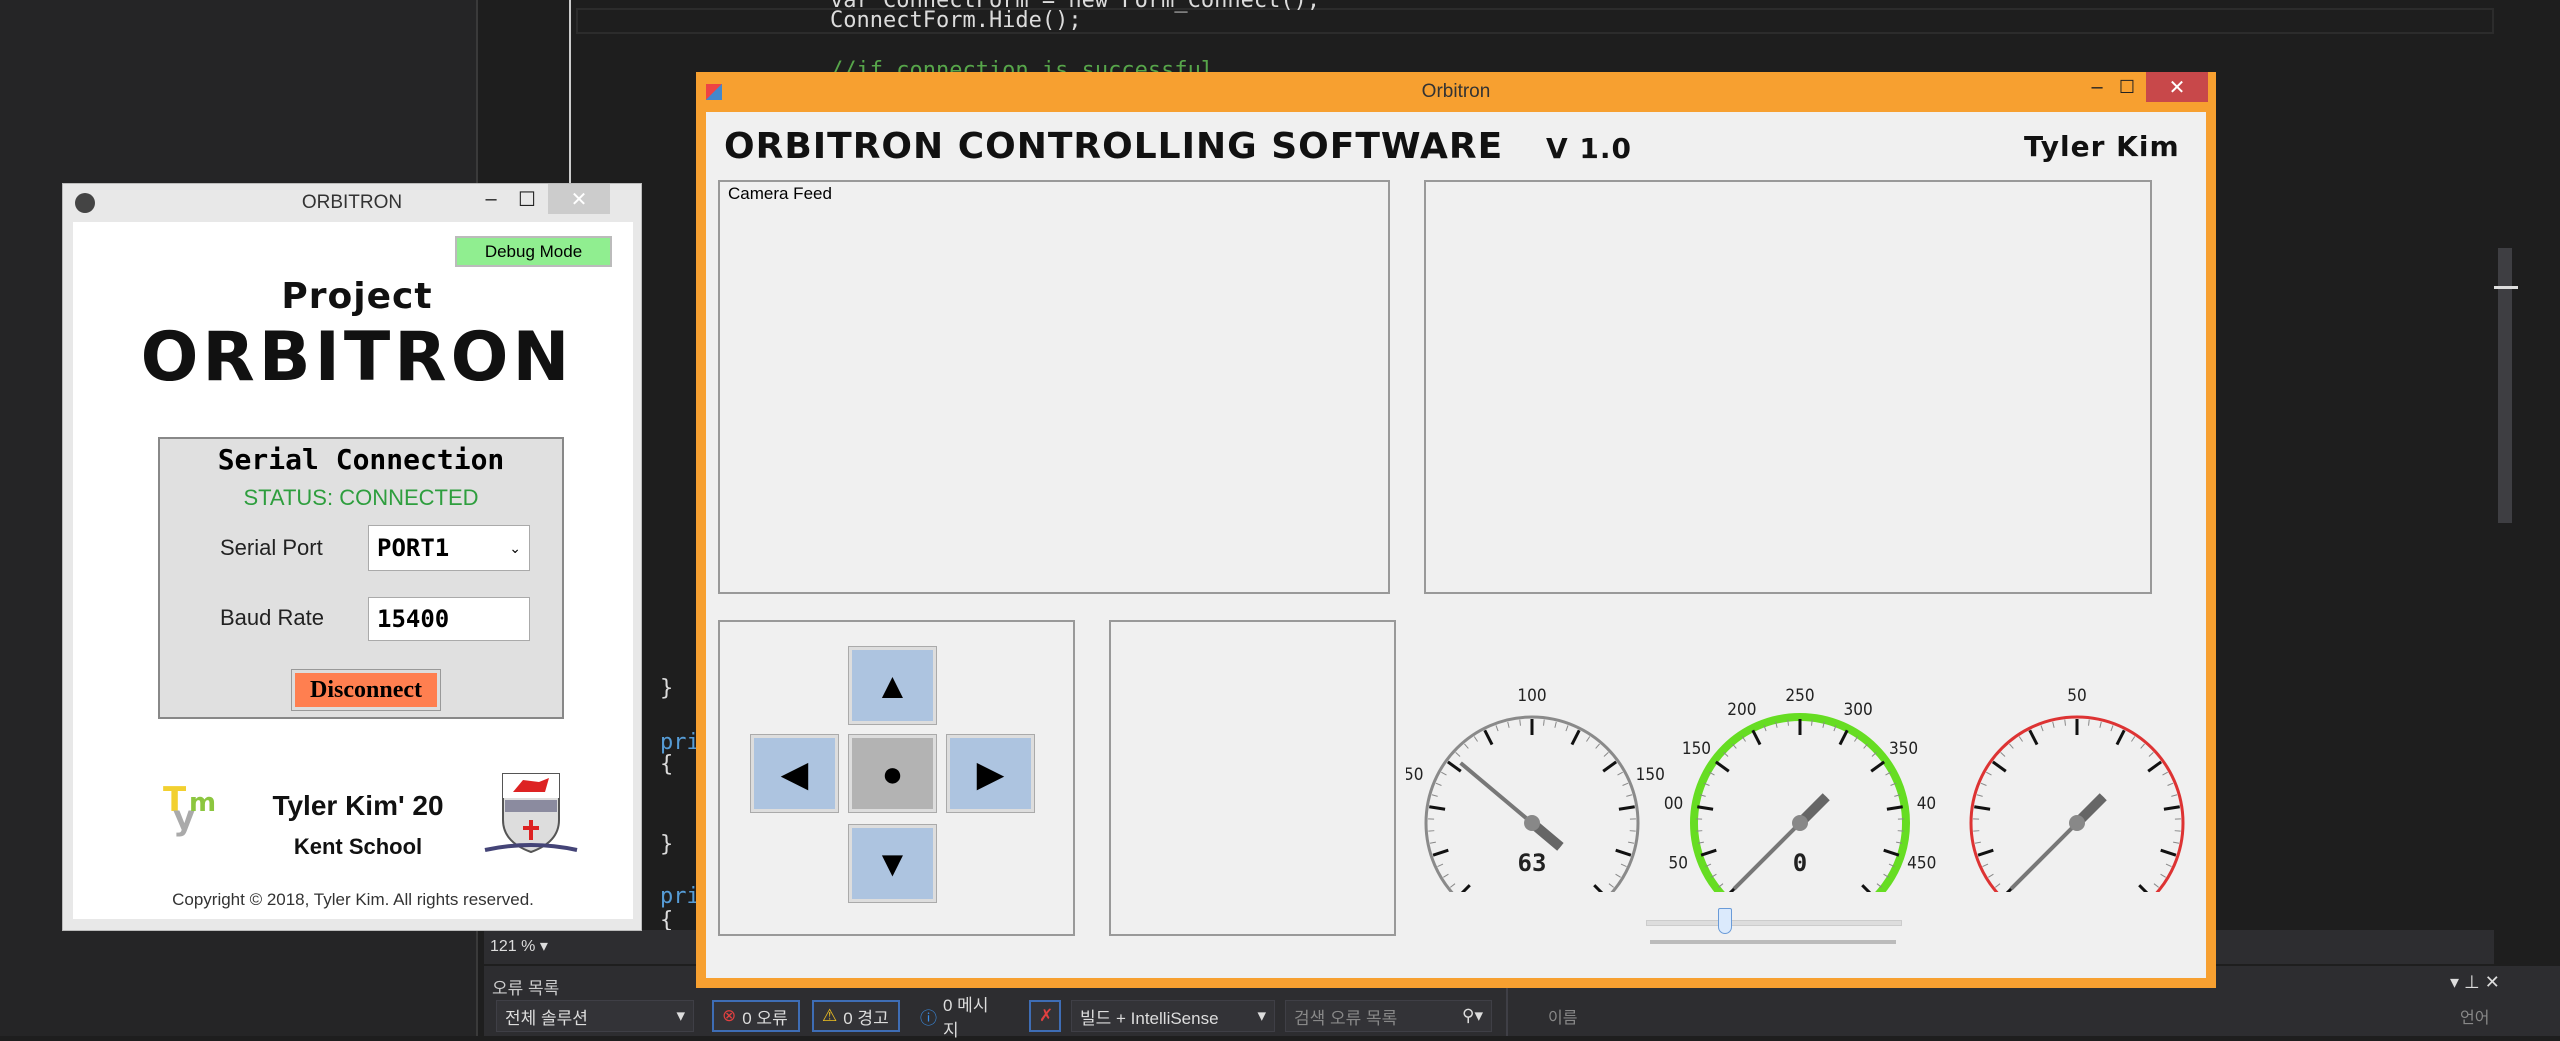 The image size is (2560, 1041). Describe the element at coordinates (512, 946) in the screenshot. I see `zoom-level: 121 %` at that location.